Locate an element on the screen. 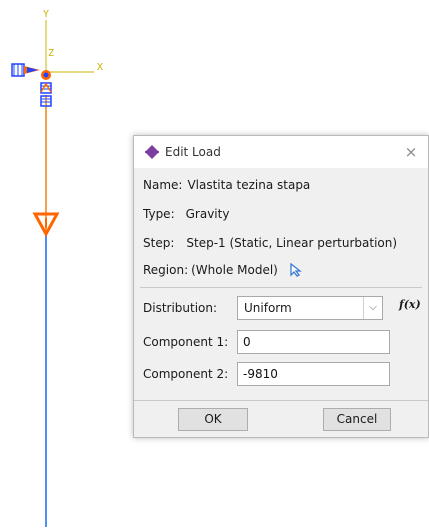  button-separator is located at coordinates (281, 400).